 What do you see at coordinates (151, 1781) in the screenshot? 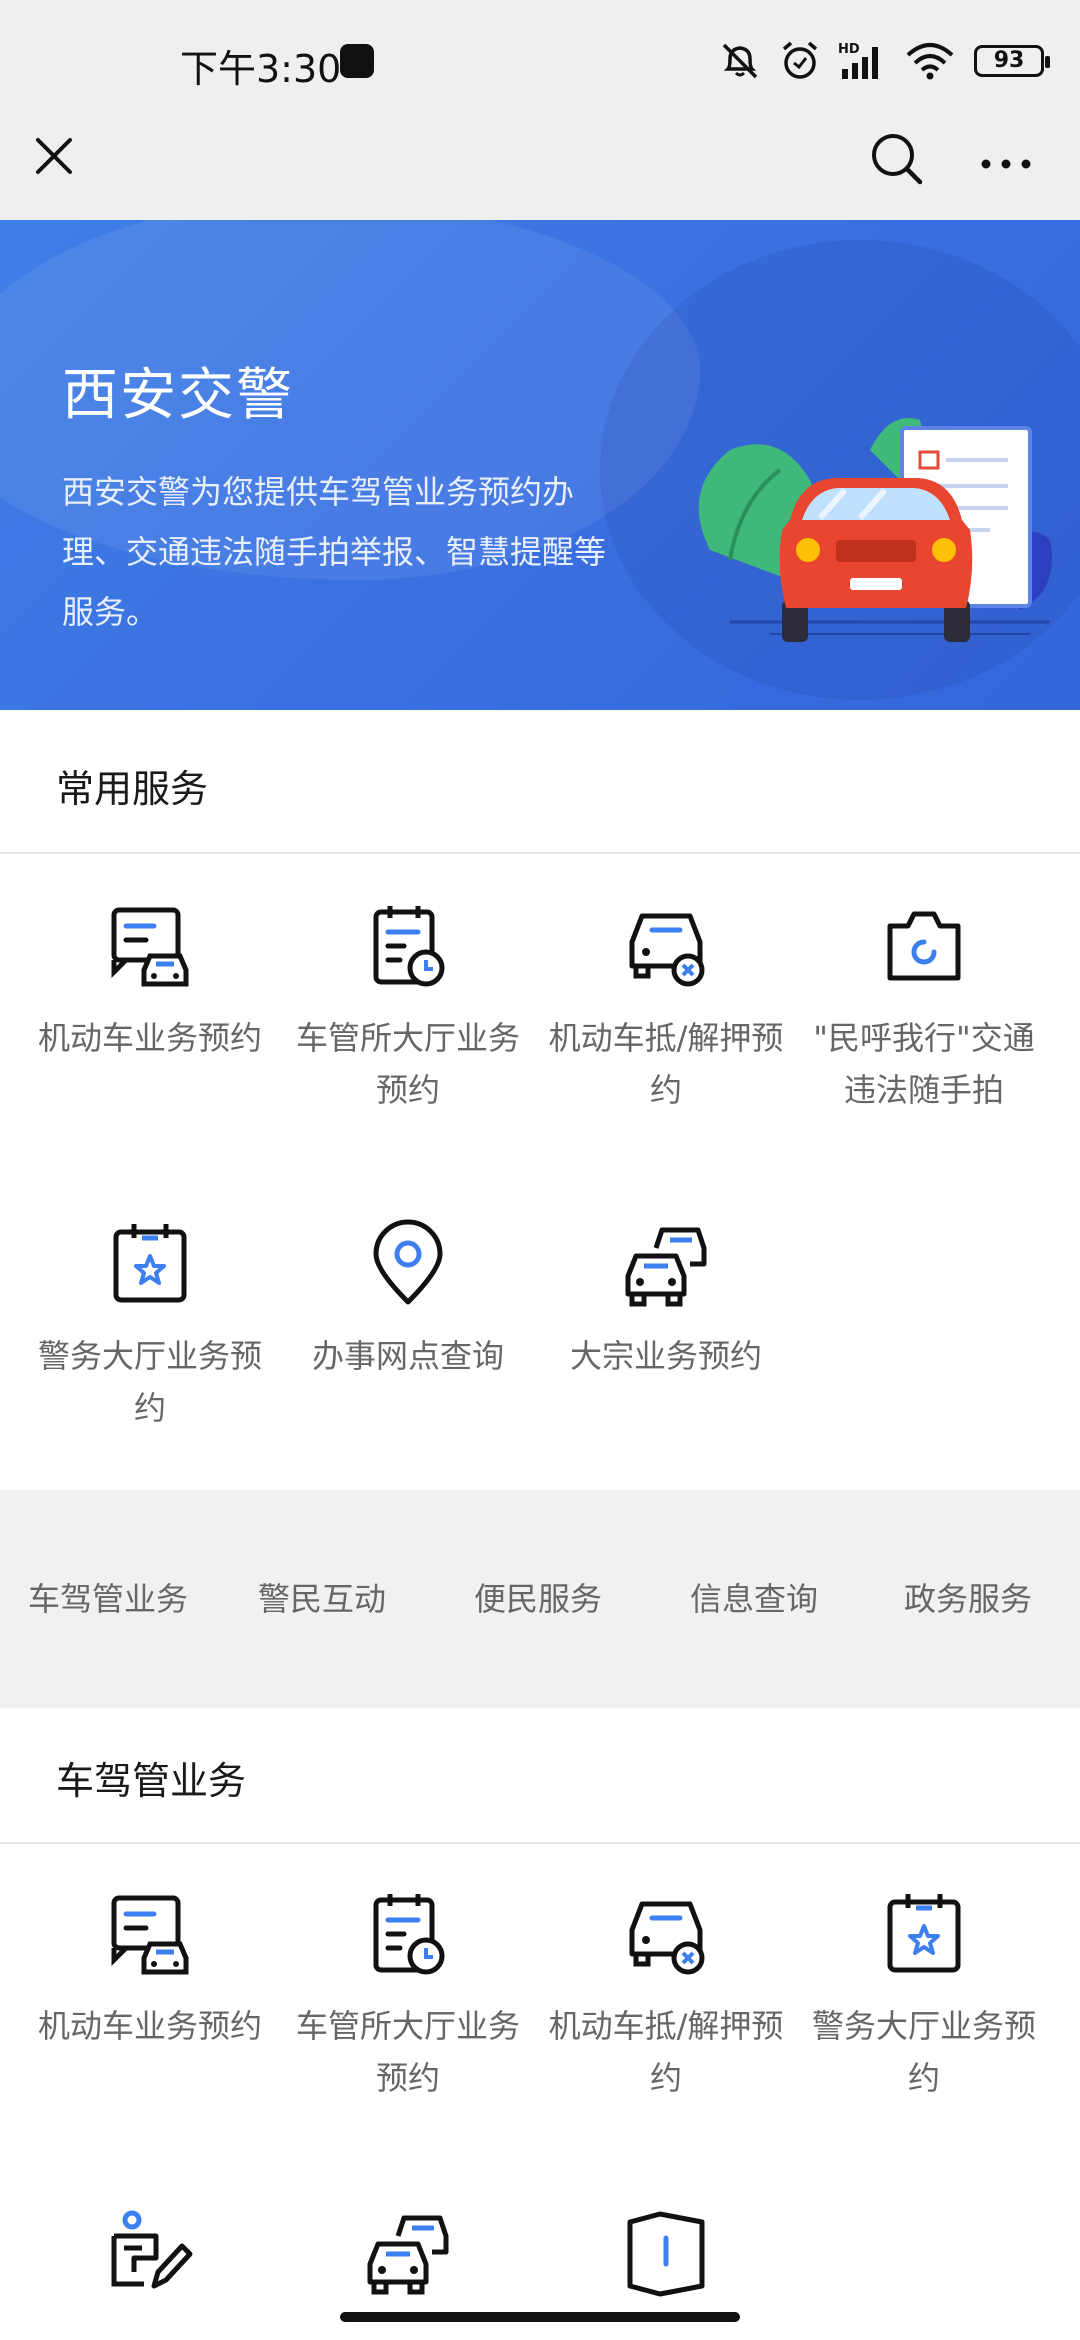
I see `section-title: 车驾管业务` at bounding box center [151, 1781].